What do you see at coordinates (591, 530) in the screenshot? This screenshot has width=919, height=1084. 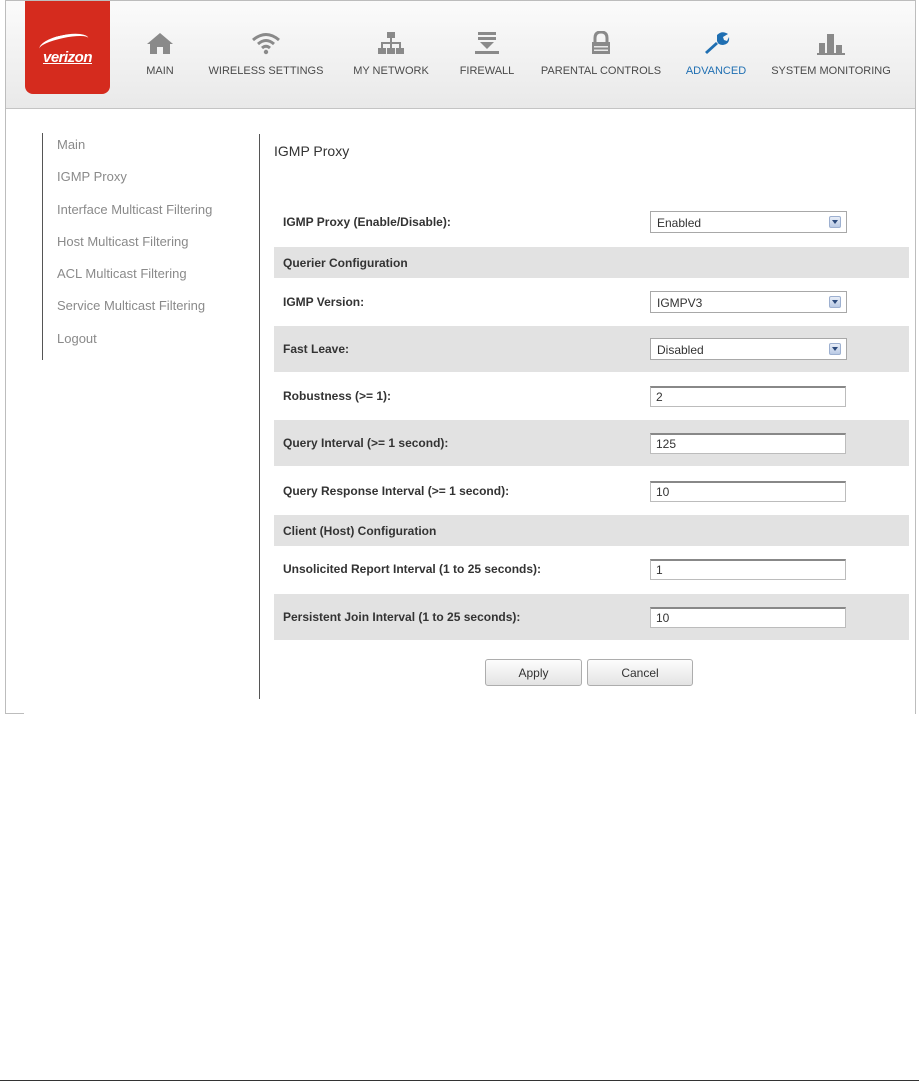 I see `client-section-header: Client (Host) Configuration` at bounding box center [591, 530].